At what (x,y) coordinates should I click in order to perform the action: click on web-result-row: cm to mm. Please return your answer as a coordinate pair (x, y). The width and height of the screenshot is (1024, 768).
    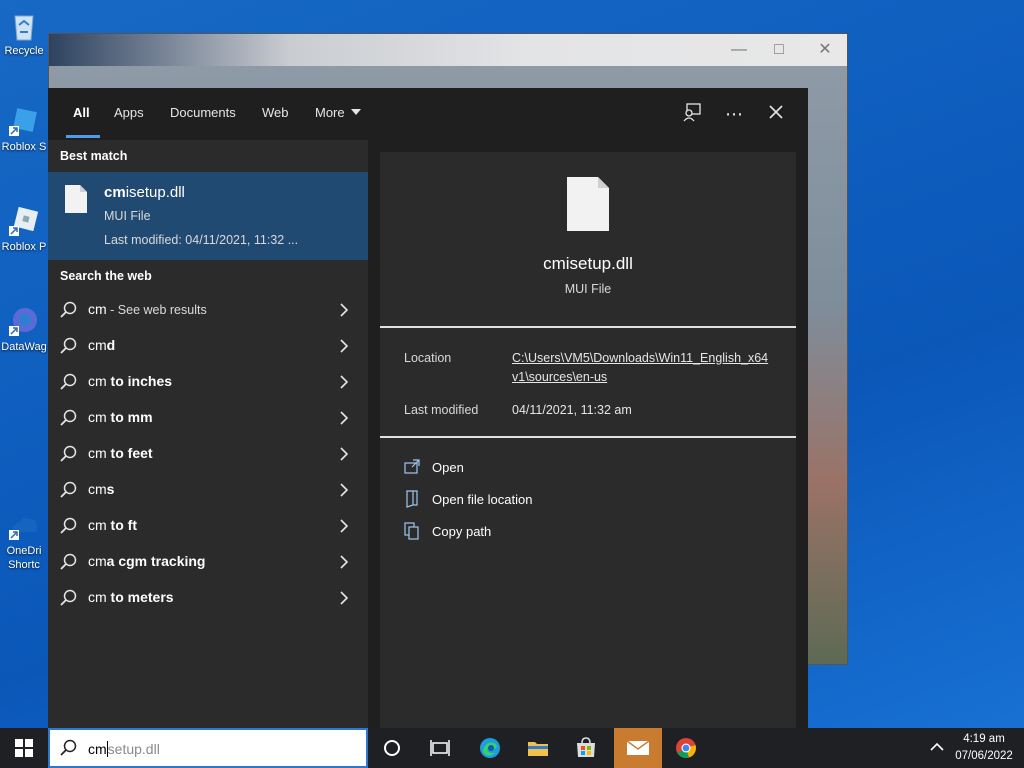
    Looking at the image, I should click on (208, 418).